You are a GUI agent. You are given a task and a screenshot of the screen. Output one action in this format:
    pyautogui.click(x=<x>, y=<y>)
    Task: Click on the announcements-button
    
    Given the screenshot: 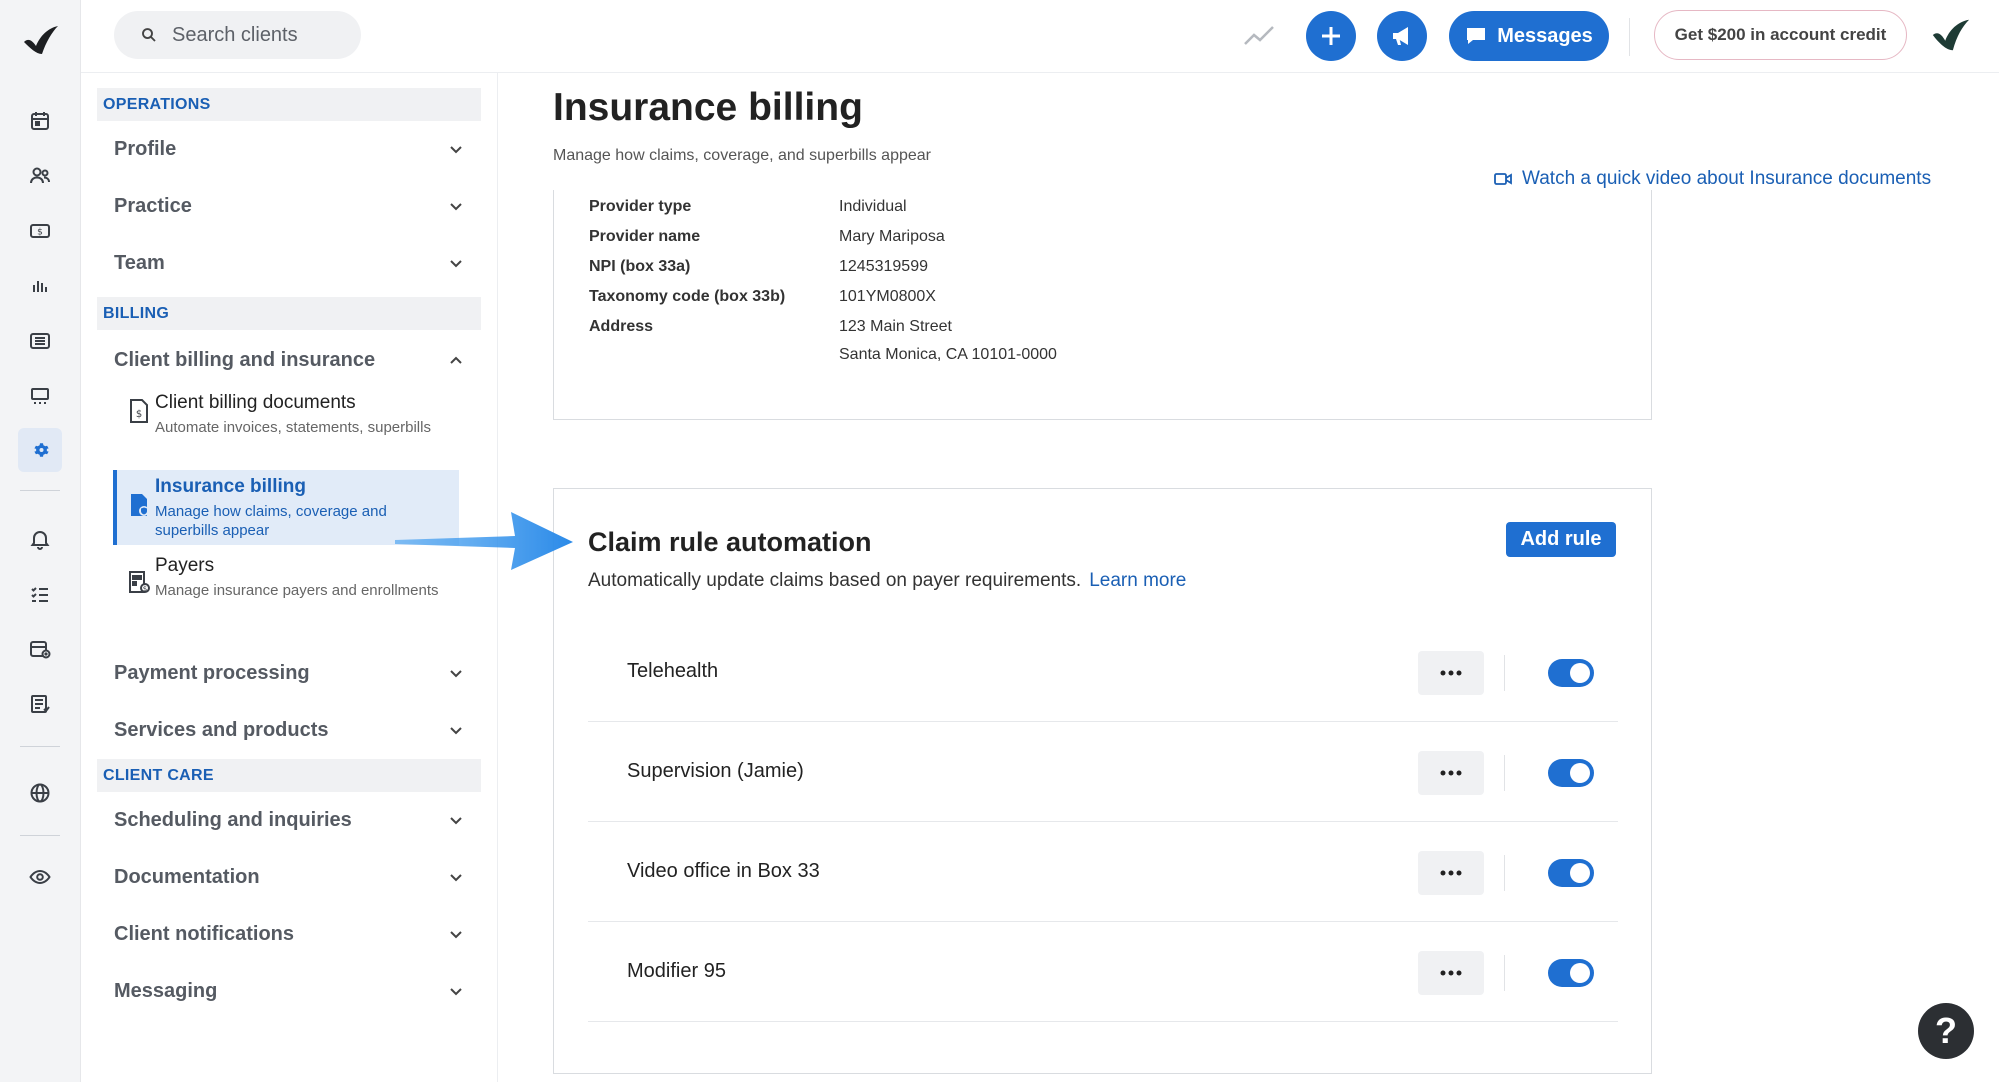 What is the action you would take?
    pyautogui.click(x=1402, y=36)
    